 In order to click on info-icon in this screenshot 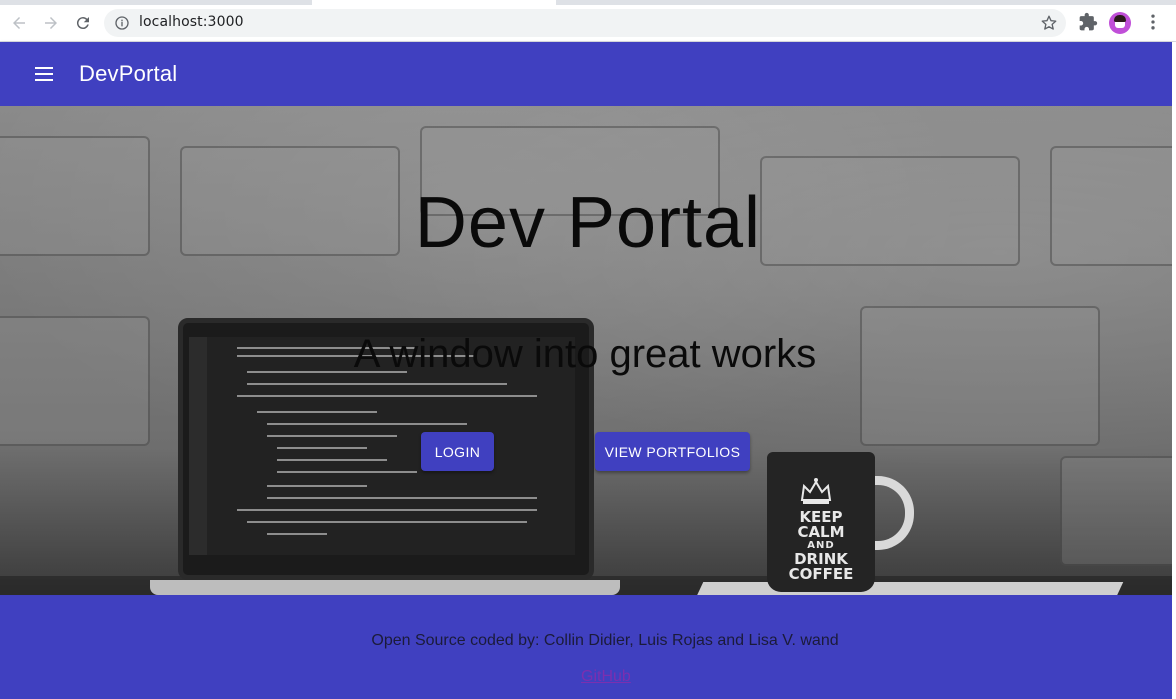, I will do `click(122, 23)`.